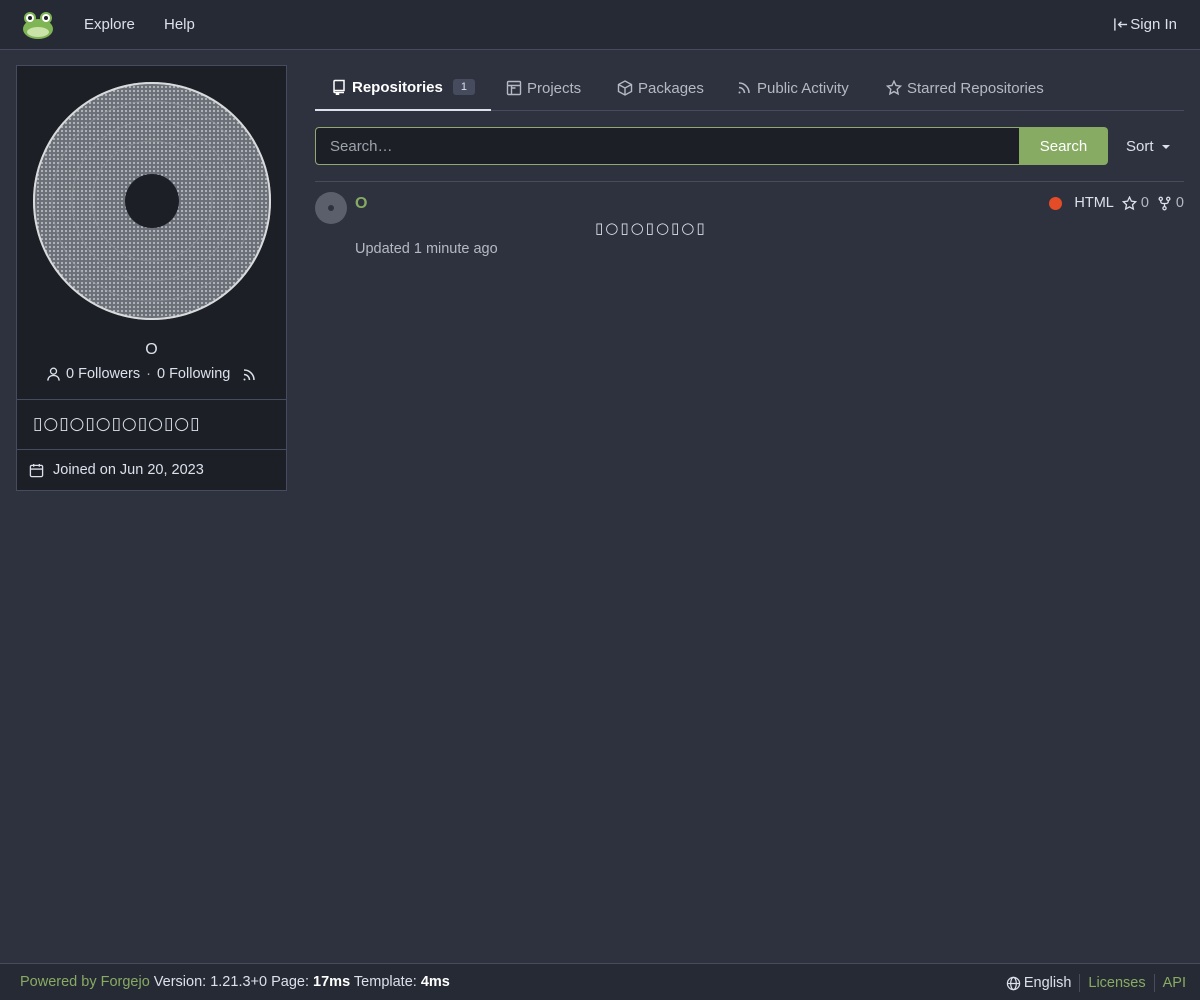 The image size is (1200, 1000). I want to click on profile-bio: ▯○▯○▯○▯○▯○▯○▯, so click(117, 424).